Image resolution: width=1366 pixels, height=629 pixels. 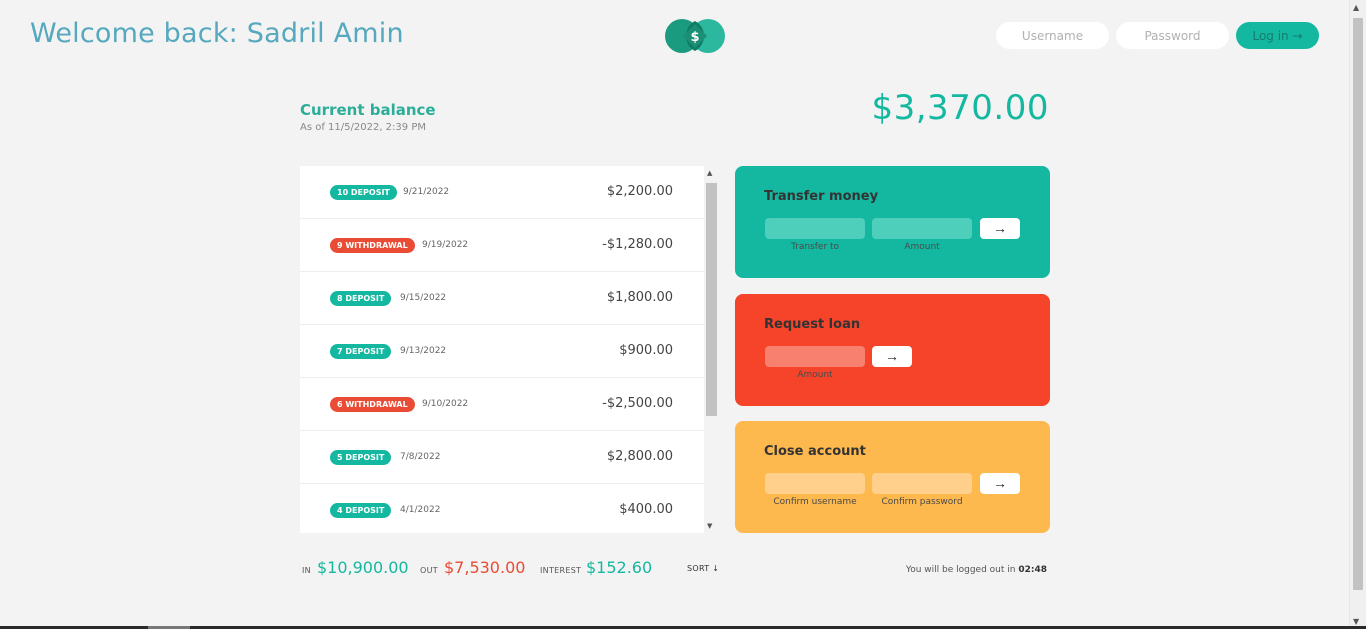 I want to click on page-scrollbar-thumb, so click(x=1358, y=304).